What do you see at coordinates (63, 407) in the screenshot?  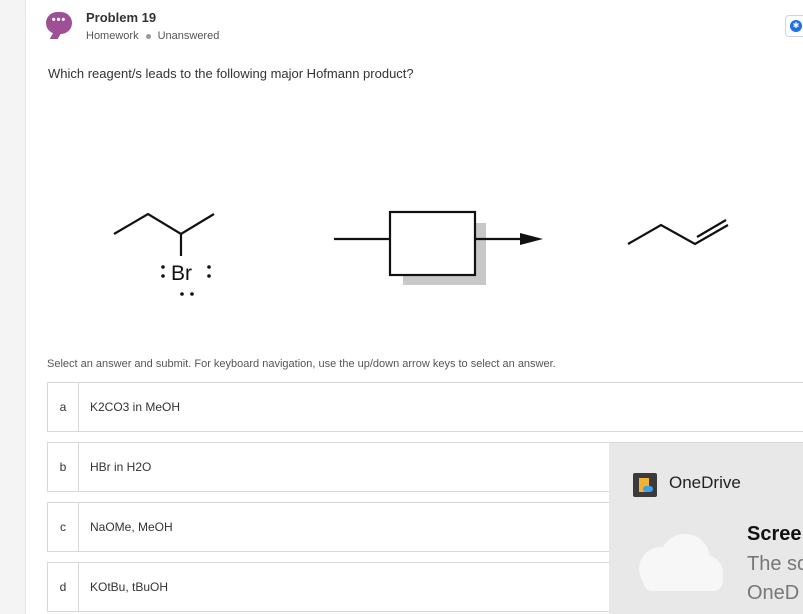 I see `option-letter: a` at bounding box center [63, 407].